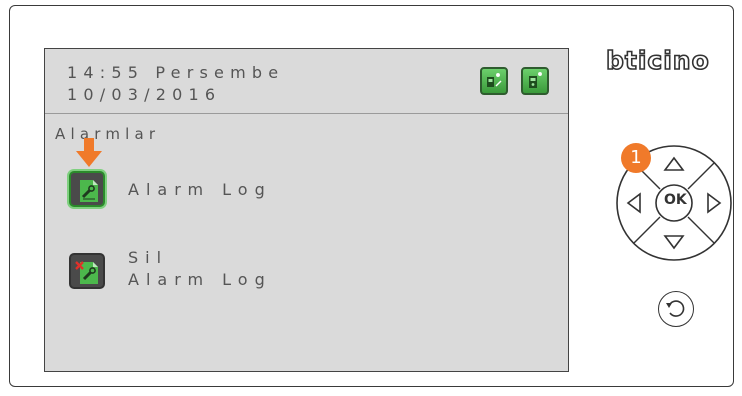 The width and height of the screenshot is (742, 396). What do you see at coordinates (306, 81) in the screenshot?
I see `screen-header: 14:55 Persembe 10/03/2016` at bounding box center [306, 81].